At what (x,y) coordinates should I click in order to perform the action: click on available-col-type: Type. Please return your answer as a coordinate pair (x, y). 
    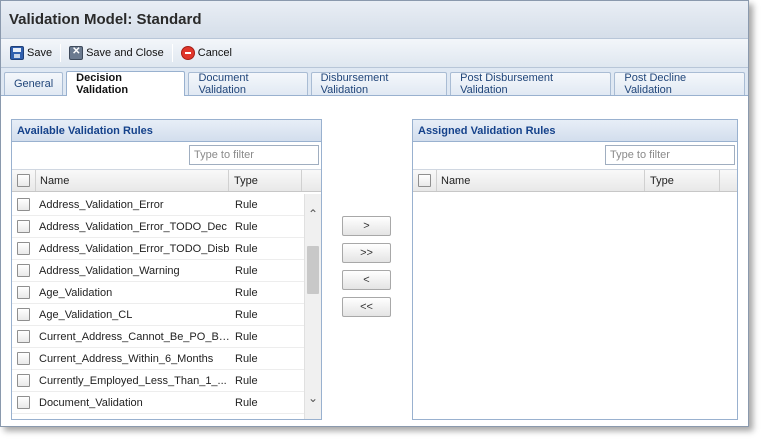
    Looking at the image, I should click on (264, 180).